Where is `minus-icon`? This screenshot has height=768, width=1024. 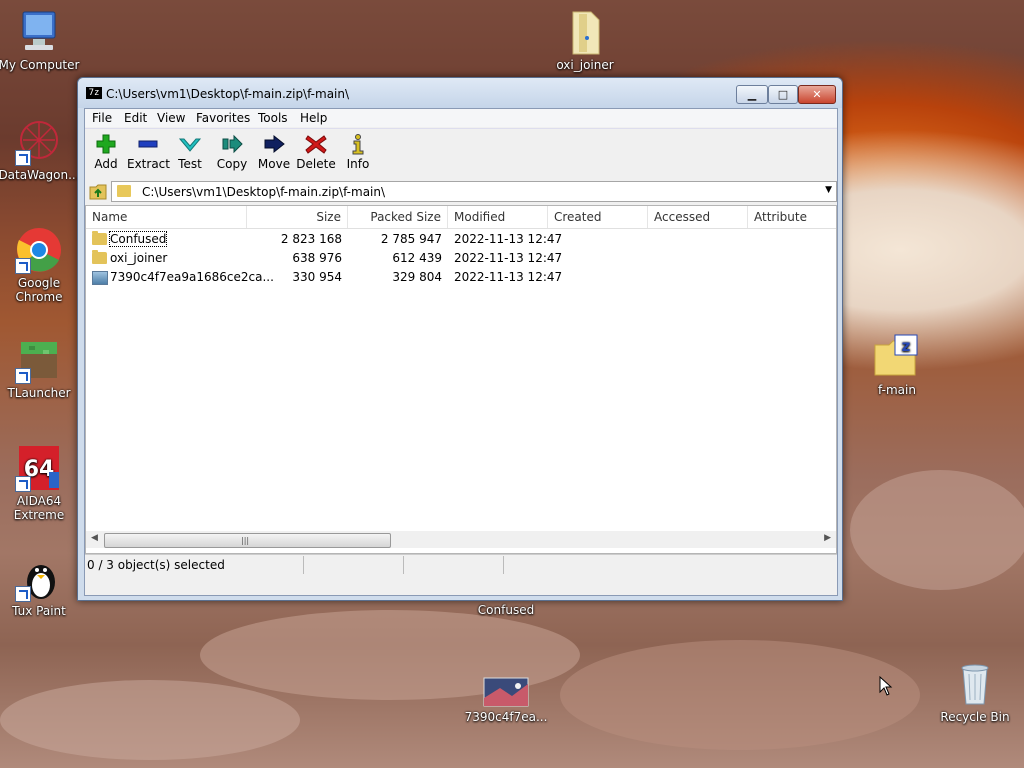
minus-icon is located at coordinates (148, 144).